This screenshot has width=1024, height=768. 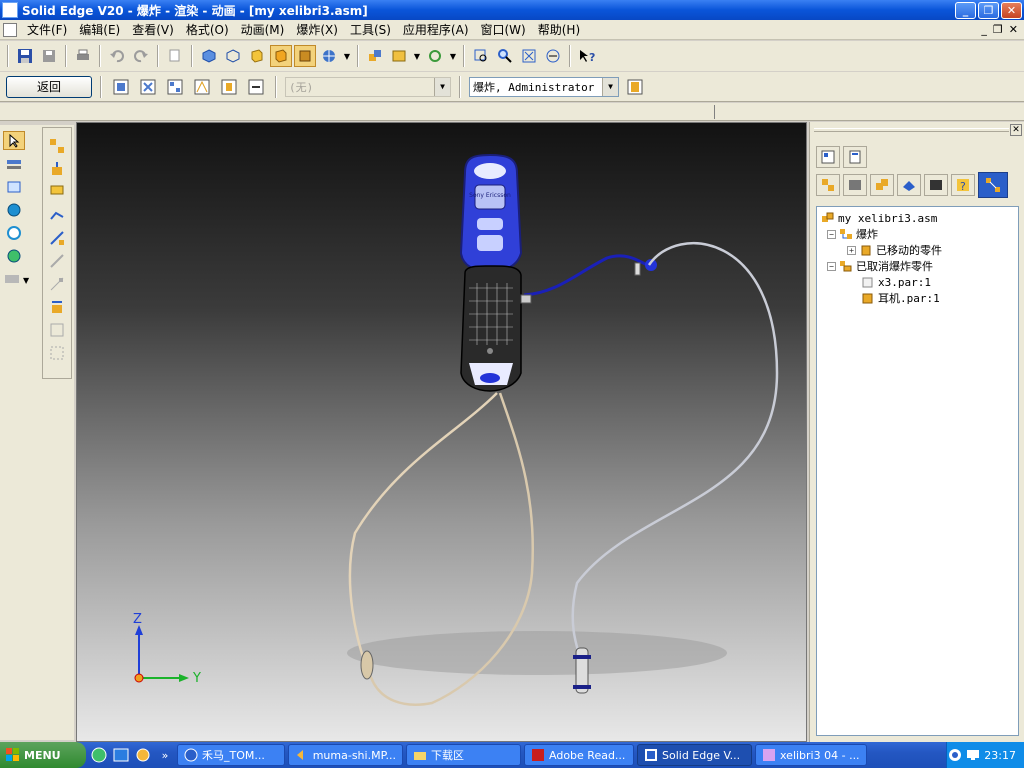 I want to click on pan-icon, so click(x=553, y=56).